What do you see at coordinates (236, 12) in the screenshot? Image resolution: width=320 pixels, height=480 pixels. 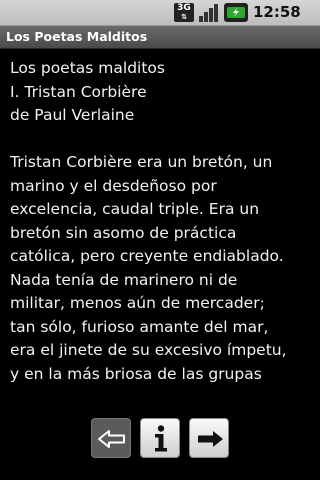 I see `battery-icon` at bounding box center [236, 12].